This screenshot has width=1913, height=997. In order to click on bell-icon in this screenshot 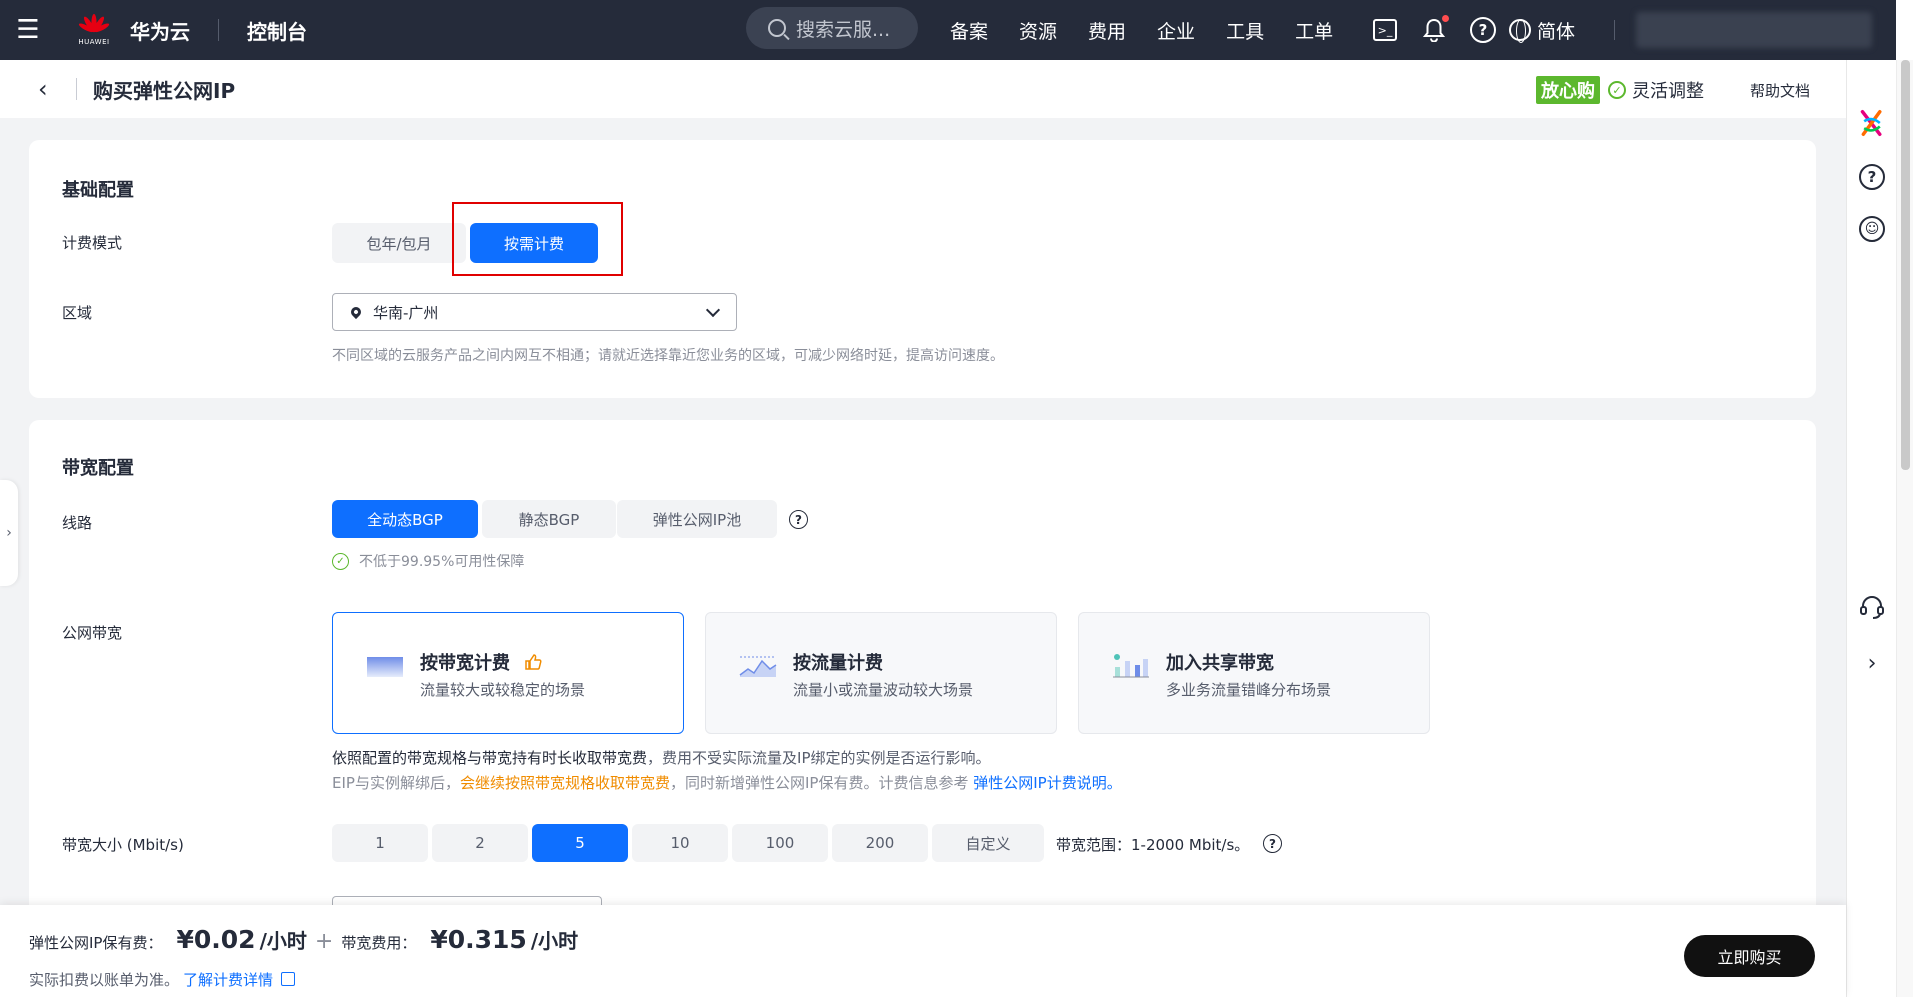, I will do `click(1435, 29)`.